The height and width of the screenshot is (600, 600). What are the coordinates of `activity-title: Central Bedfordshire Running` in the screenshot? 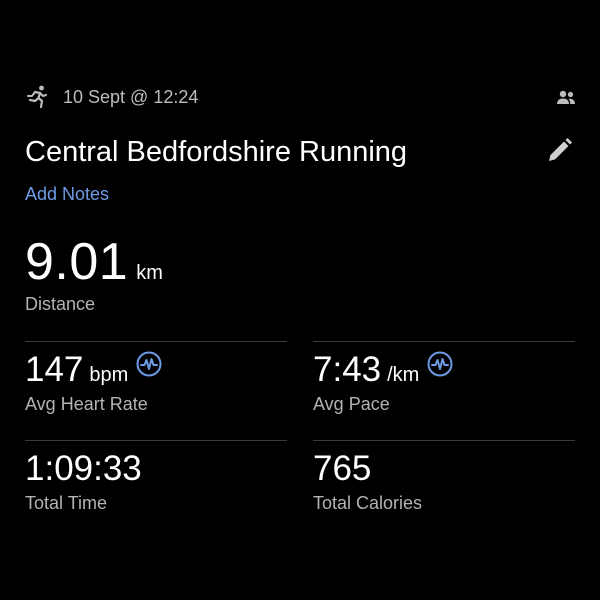 It's located at (216, 152).